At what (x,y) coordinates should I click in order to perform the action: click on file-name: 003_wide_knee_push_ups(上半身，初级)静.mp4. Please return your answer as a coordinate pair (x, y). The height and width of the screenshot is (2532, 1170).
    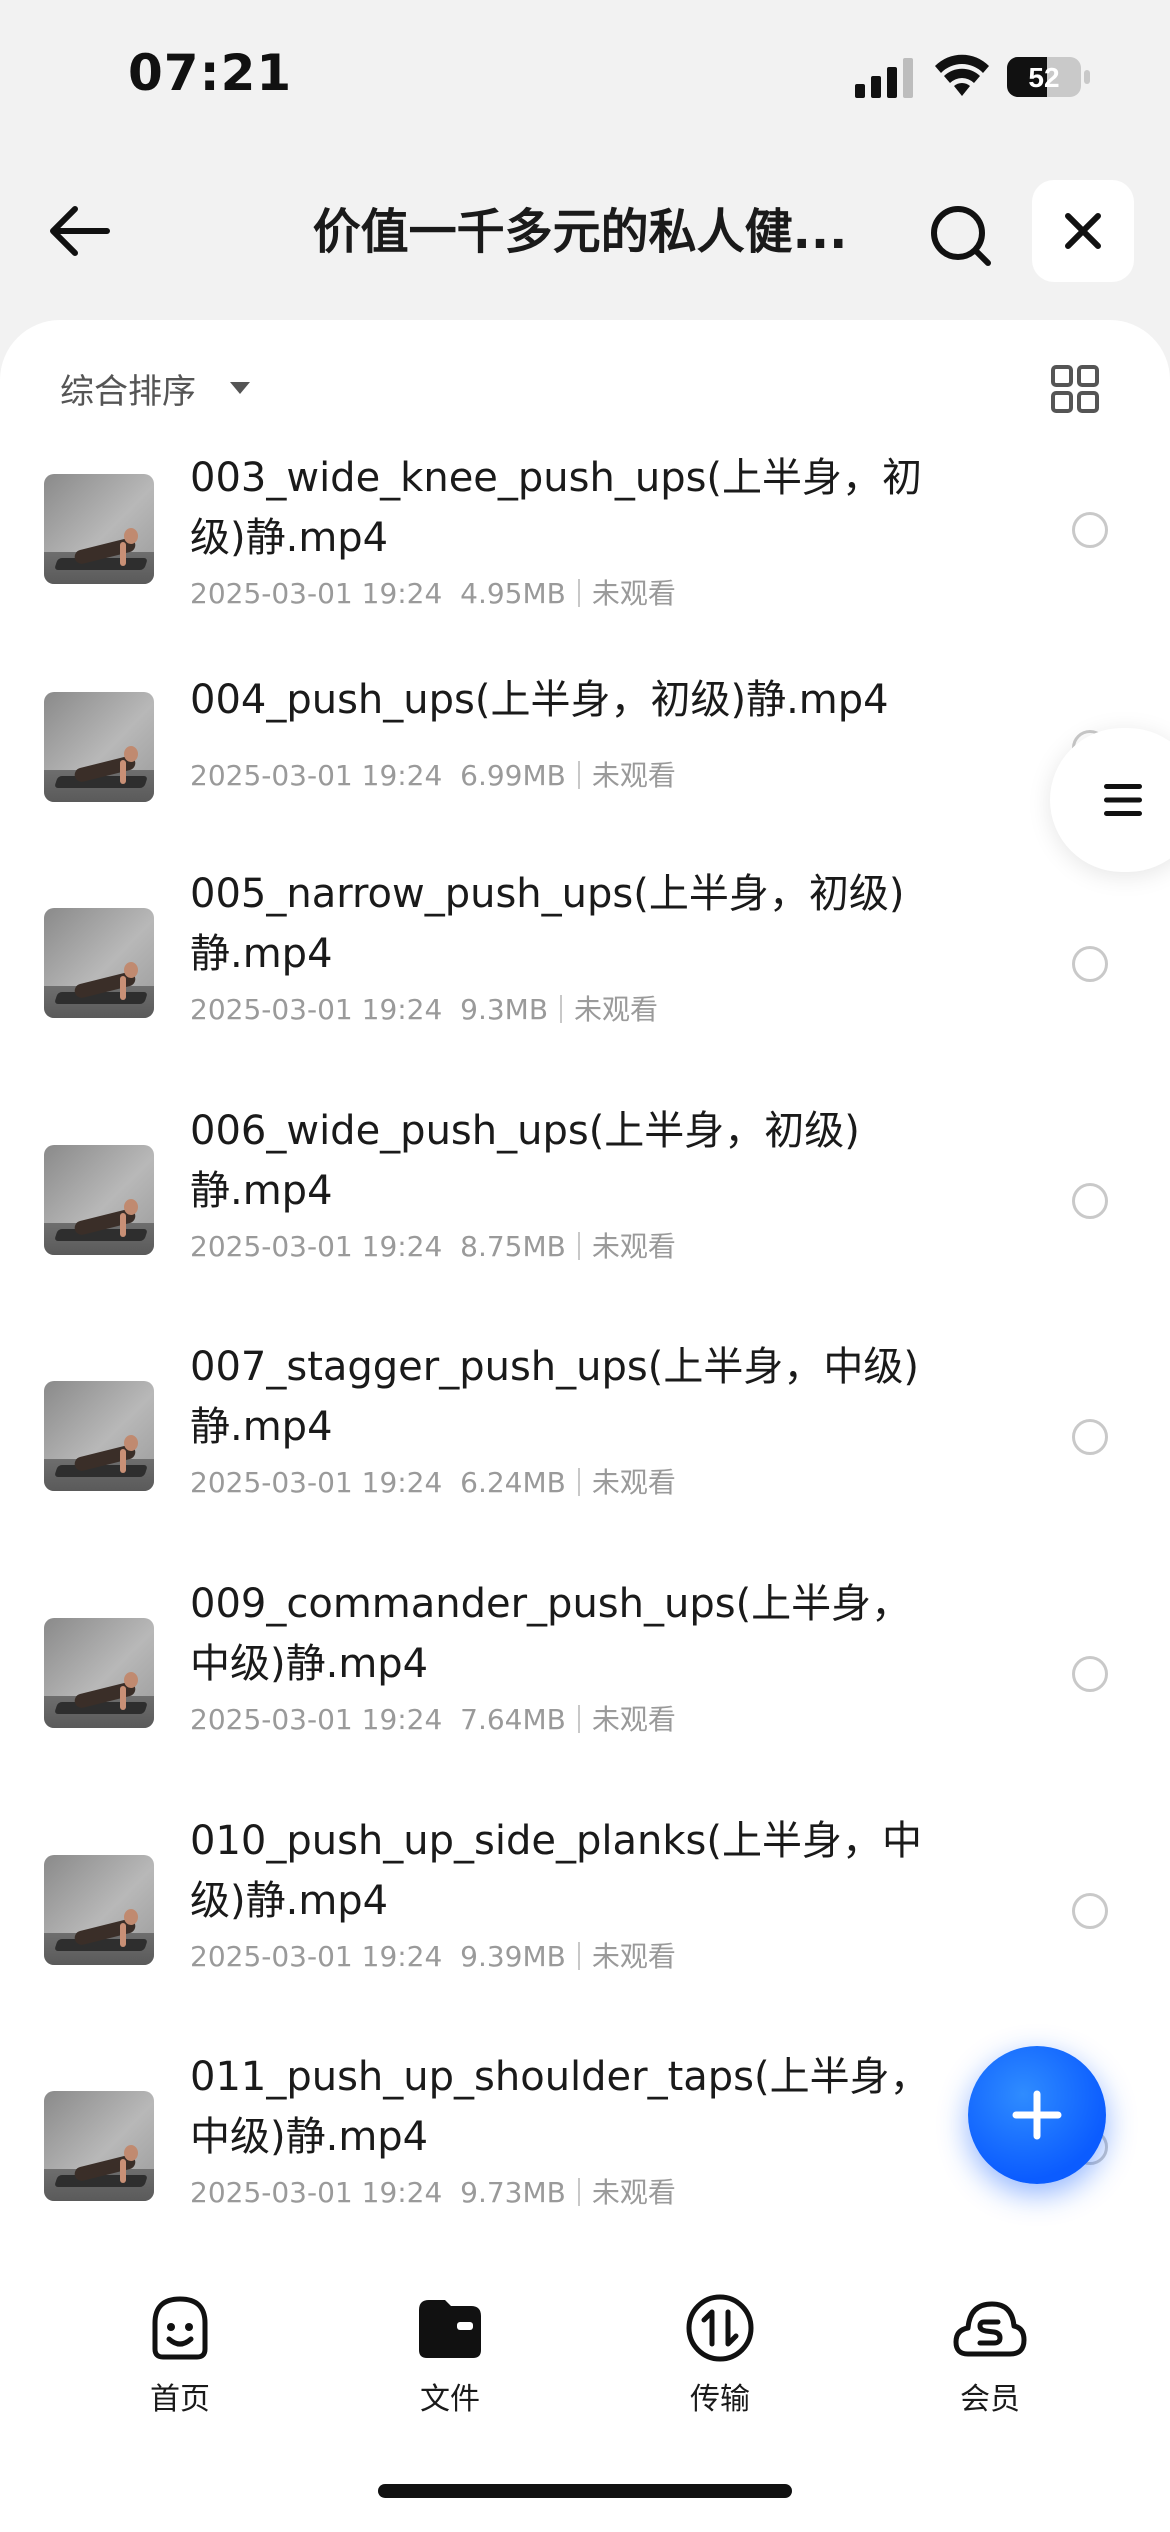
    Looking at the image, I should click on (556, 508).